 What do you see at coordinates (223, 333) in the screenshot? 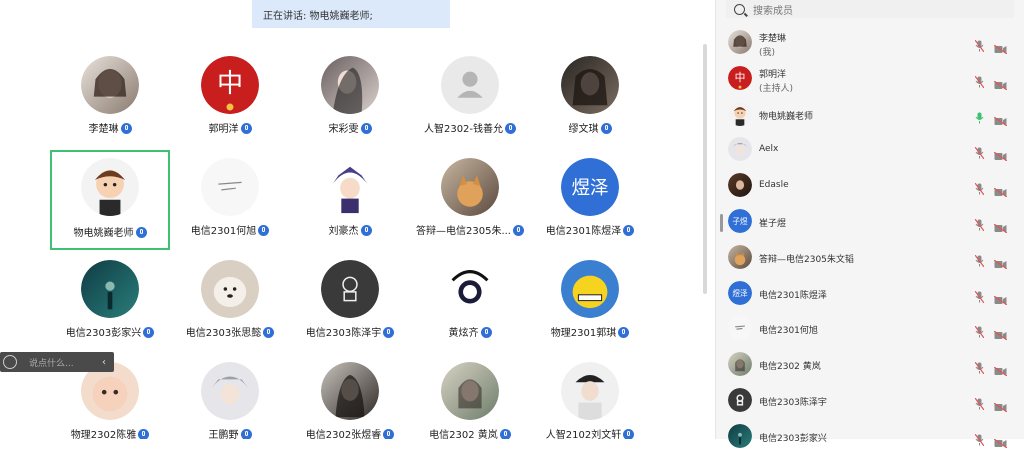
I see `participant-name-text: 电信2303张思懿` at bounding box center [223, 333].